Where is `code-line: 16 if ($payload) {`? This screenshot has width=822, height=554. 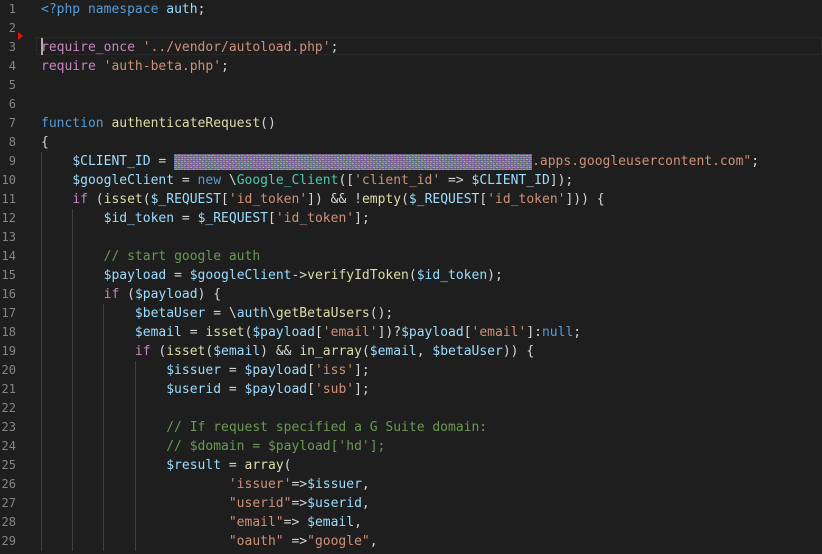 code-line: 16 if ($payload) { is located at coordinates (411, 294).